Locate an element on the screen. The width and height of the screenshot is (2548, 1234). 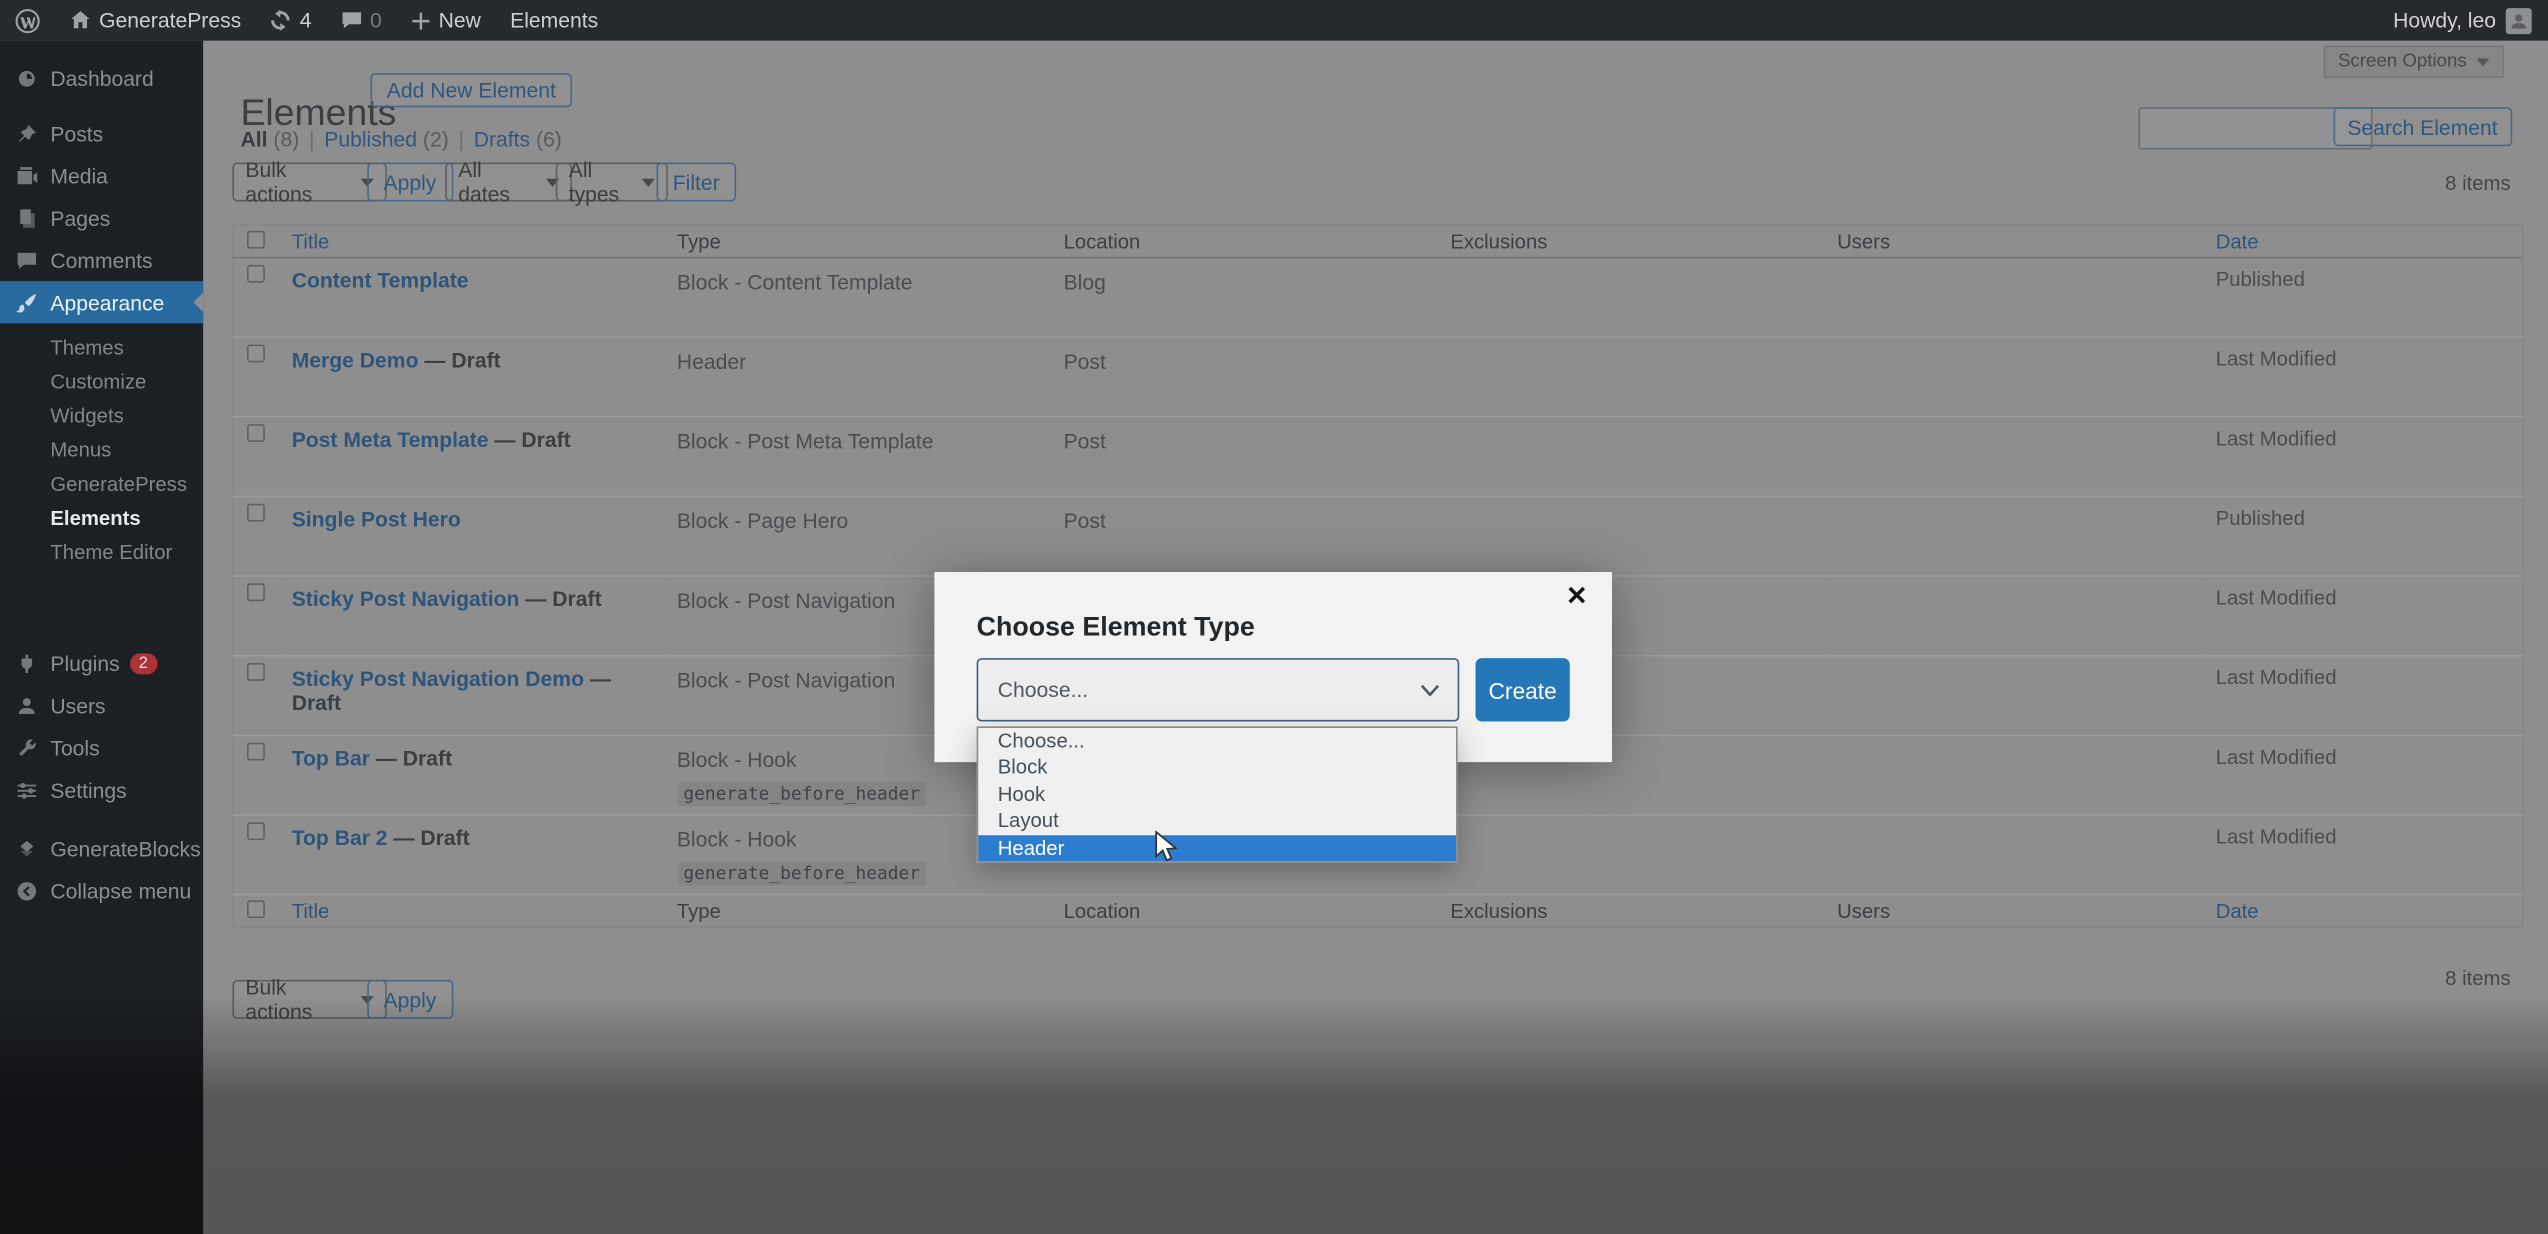
bulk-actions-select-bottom: Bulk actions is located at coordinates (309, 999).